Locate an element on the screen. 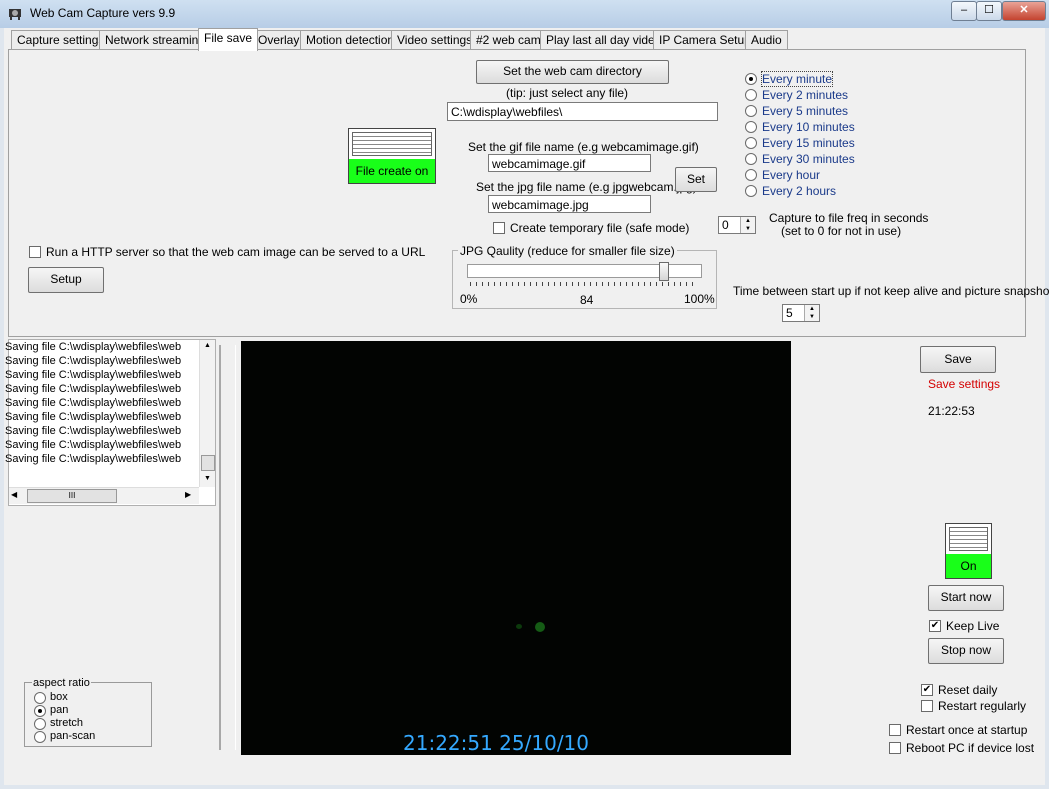  restart-once-label: Restart once at startup is located at coordinates (967, 730).